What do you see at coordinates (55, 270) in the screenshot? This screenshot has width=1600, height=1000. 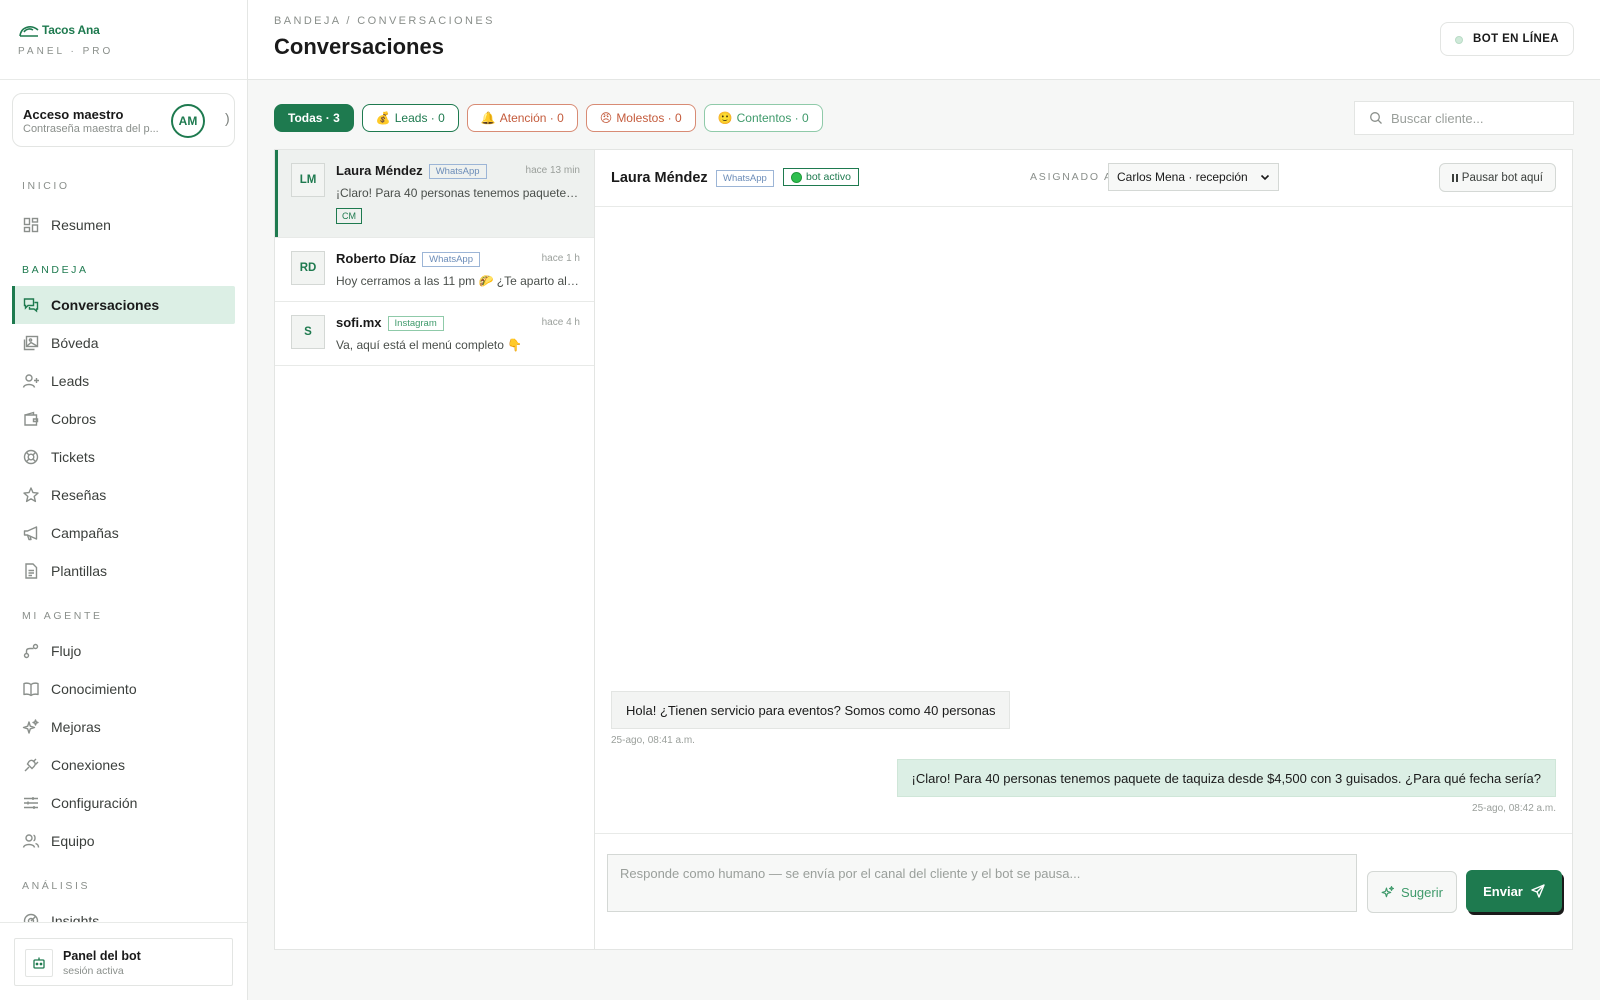 I see `nav-section-bandeja: BANDEJA` at bounding box center [55, 270].